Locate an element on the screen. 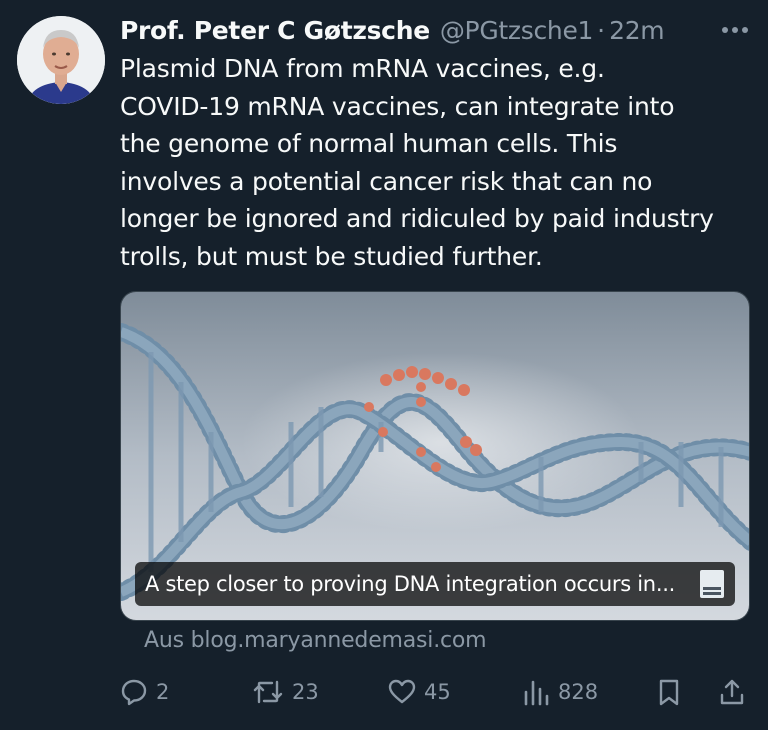 This screenshot has height=730, width=768. repost-count: 23 is located at coordinates (305, 692).